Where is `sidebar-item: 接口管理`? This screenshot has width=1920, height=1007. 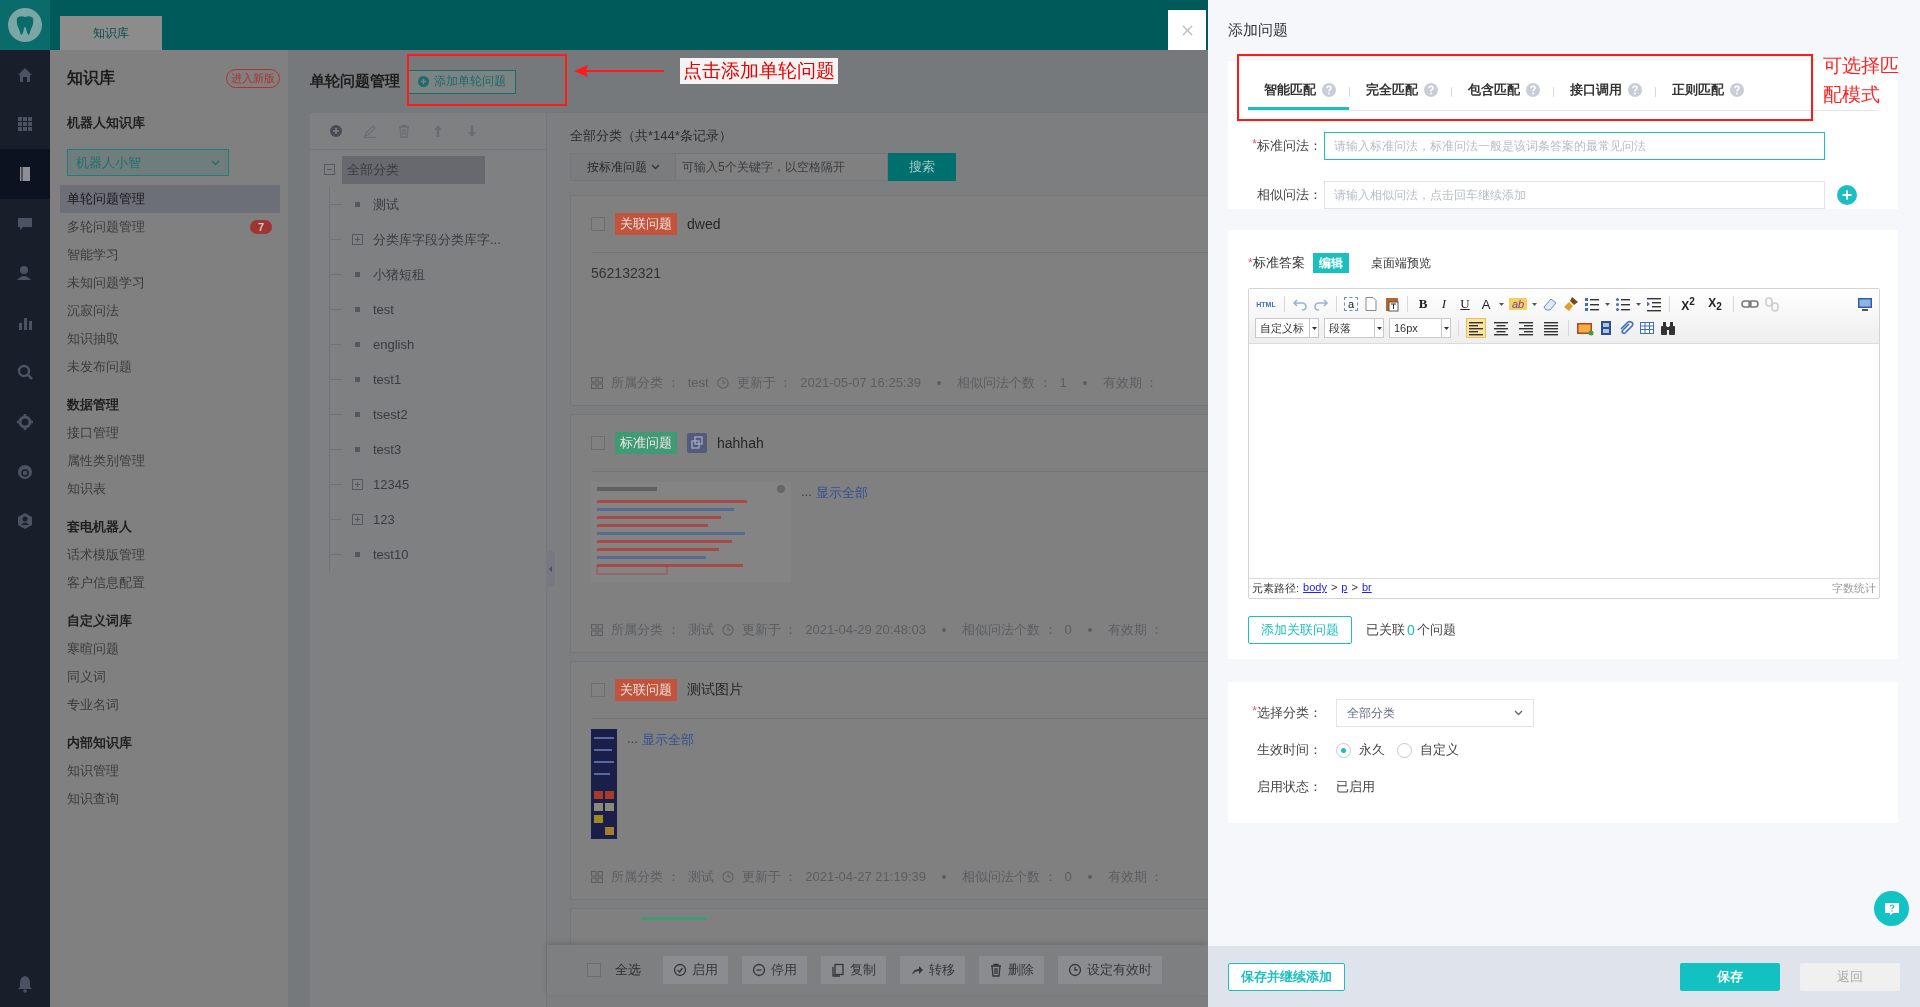
sidebar-item: 接口管理 is located at coordinates (170, 433).